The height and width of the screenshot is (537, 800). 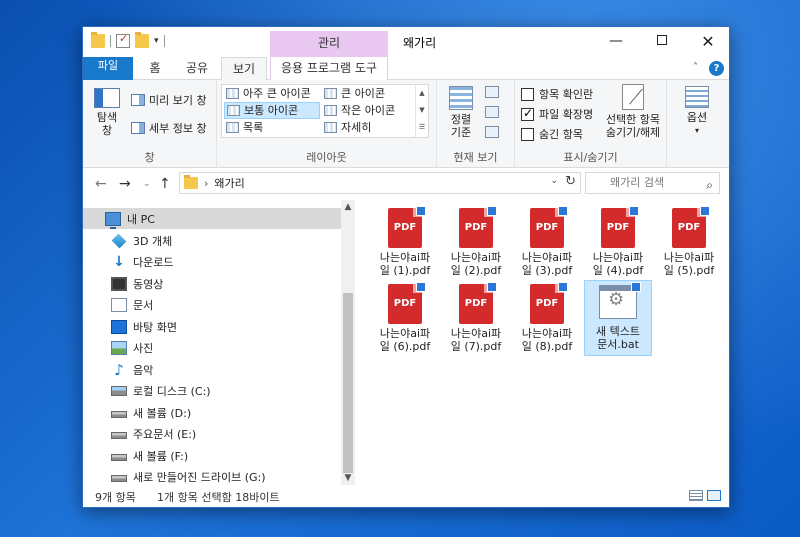 What do you see at coordinates (212, 412) in the screenshot?
I see `sidebar-item-drive-d: 새 볼륨 (D:)` at bounding box center [212, 412].